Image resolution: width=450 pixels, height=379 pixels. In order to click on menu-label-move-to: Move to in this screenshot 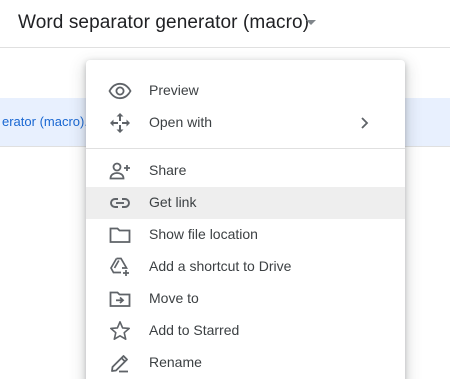, I will do `click(174, 298)`.